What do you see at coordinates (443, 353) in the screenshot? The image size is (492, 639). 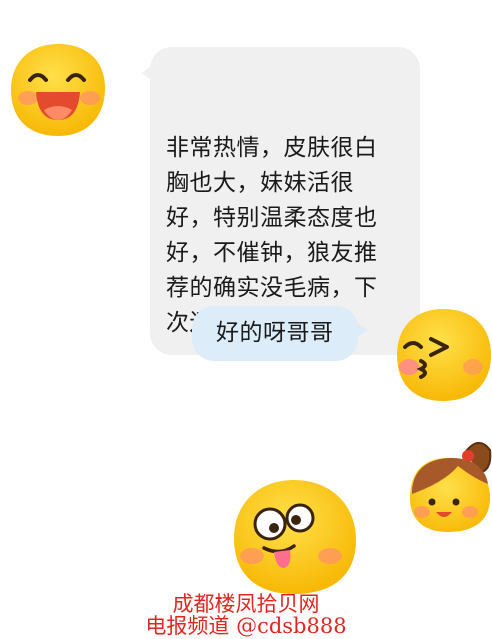 I see `kissing-wink-emoji-avatar` at bounding box center [443, 353].